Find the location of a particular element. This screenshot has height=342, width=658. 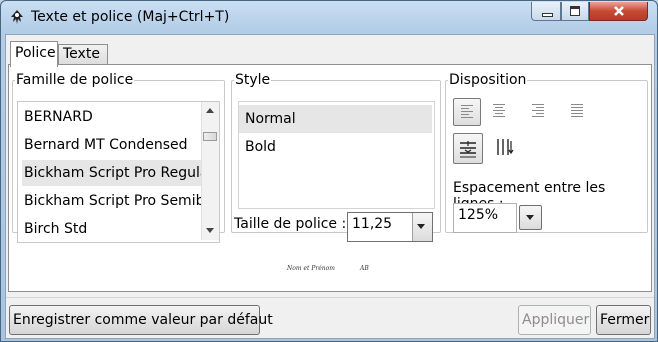

tab-texte: Texte is located at coordinates (83, 54).